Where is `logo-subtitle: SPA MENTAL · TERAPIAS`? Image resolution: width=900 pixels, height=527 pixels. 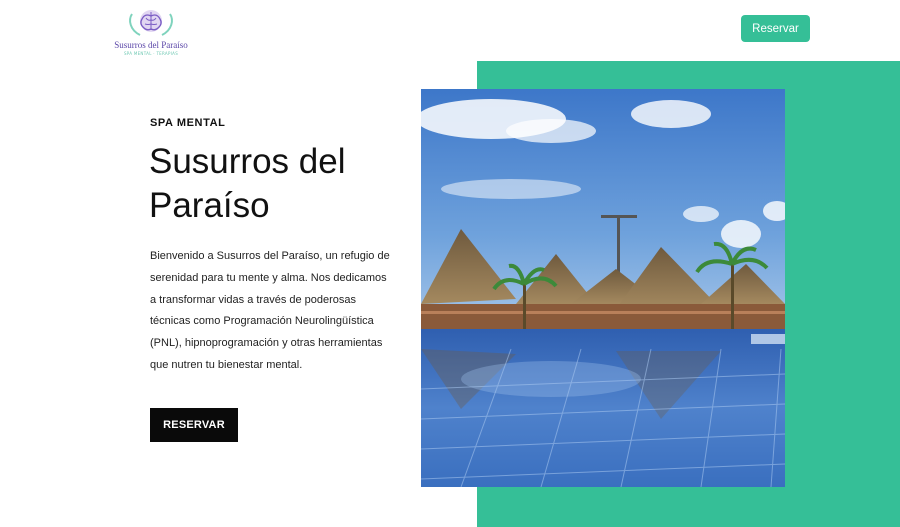
logo-subtitle: SPA MENTAL · TERAPIAS is located at coordinates (151, 53).